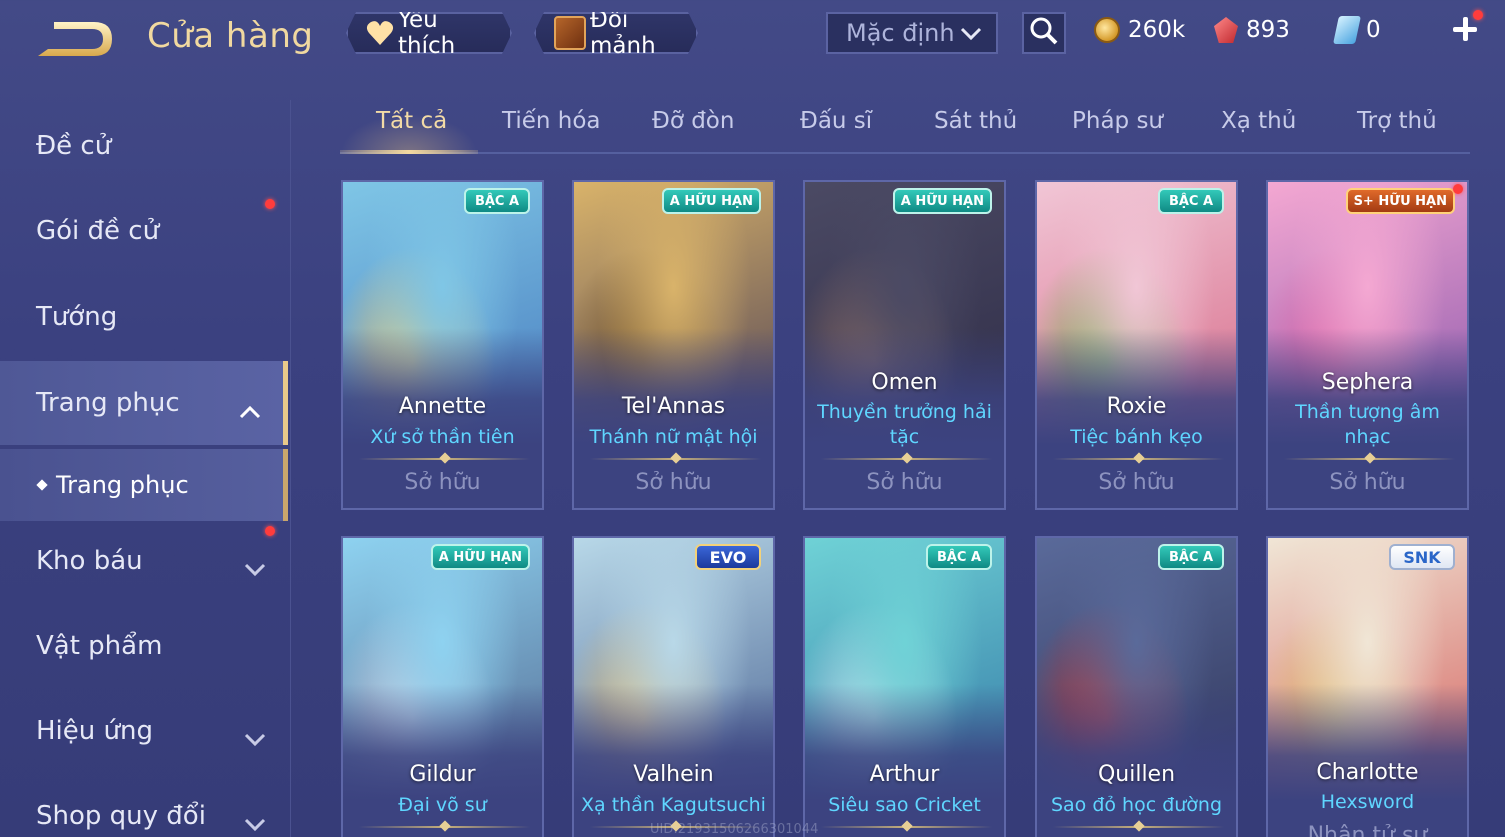  Describe the element at coordinates (380, 33) in the screenshot. I see `heart-icon` at that location.